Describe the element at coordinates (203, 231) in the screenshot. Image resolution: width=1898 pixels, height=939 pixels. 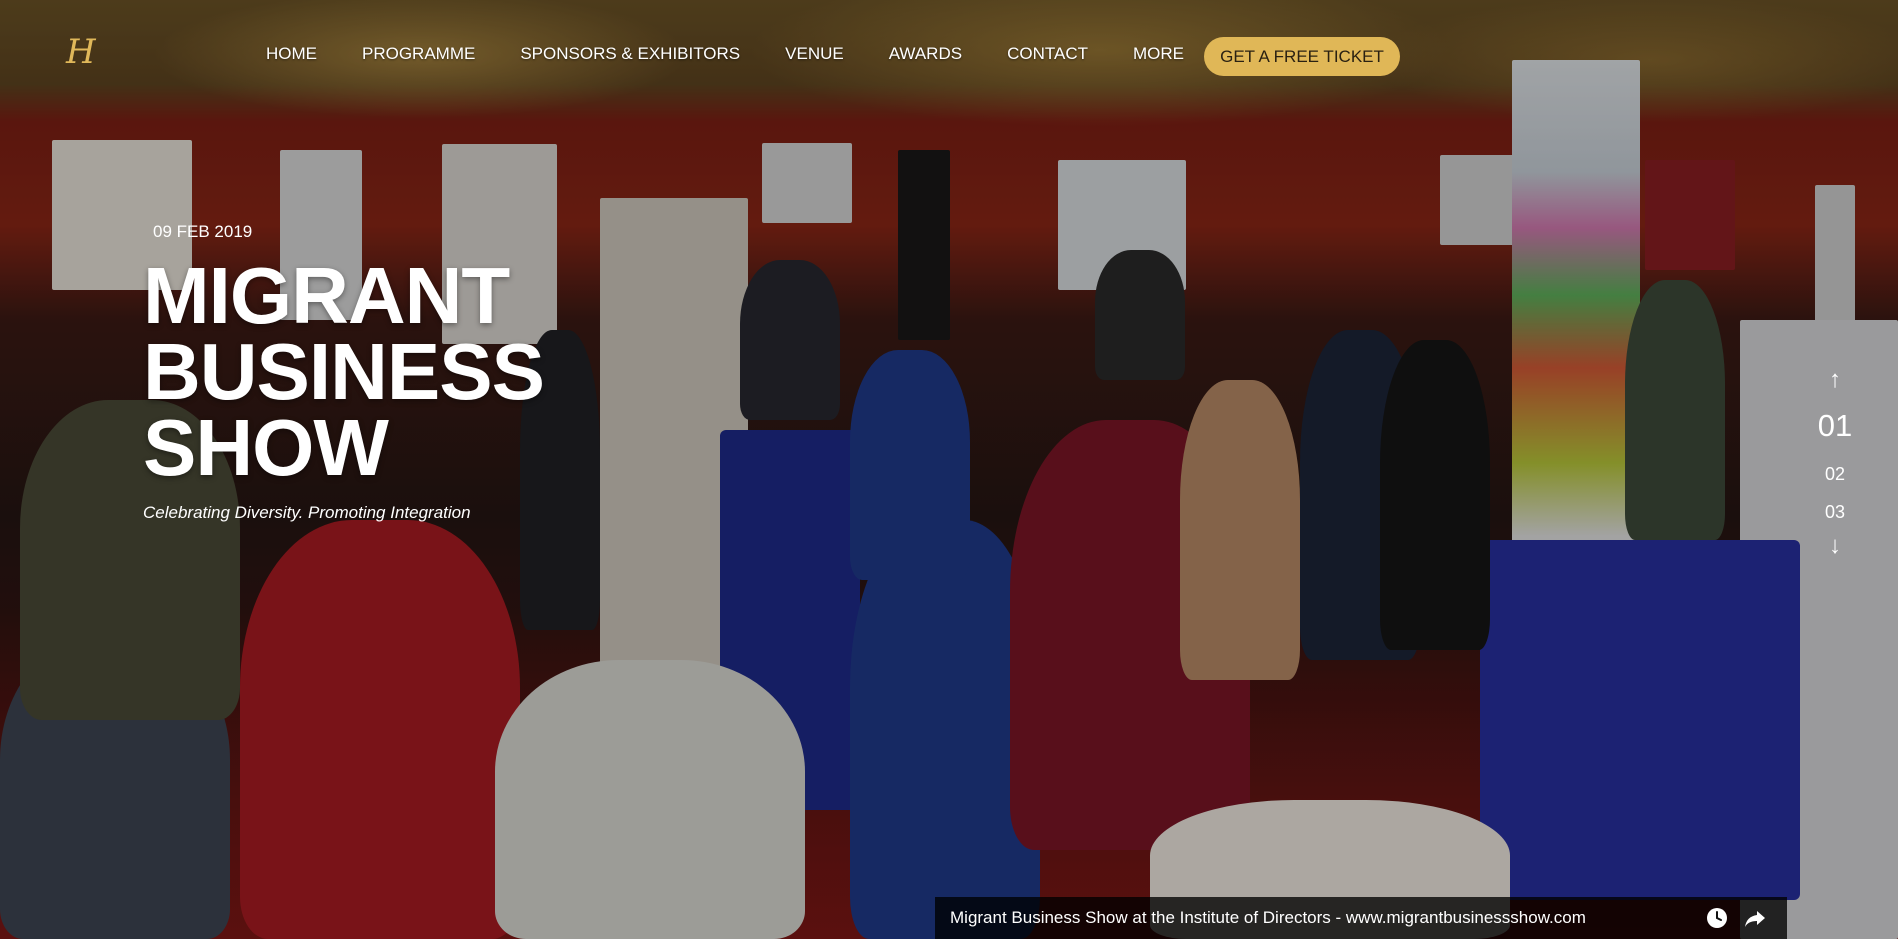
I see `event-date: 09 FEB 2019` at that location.